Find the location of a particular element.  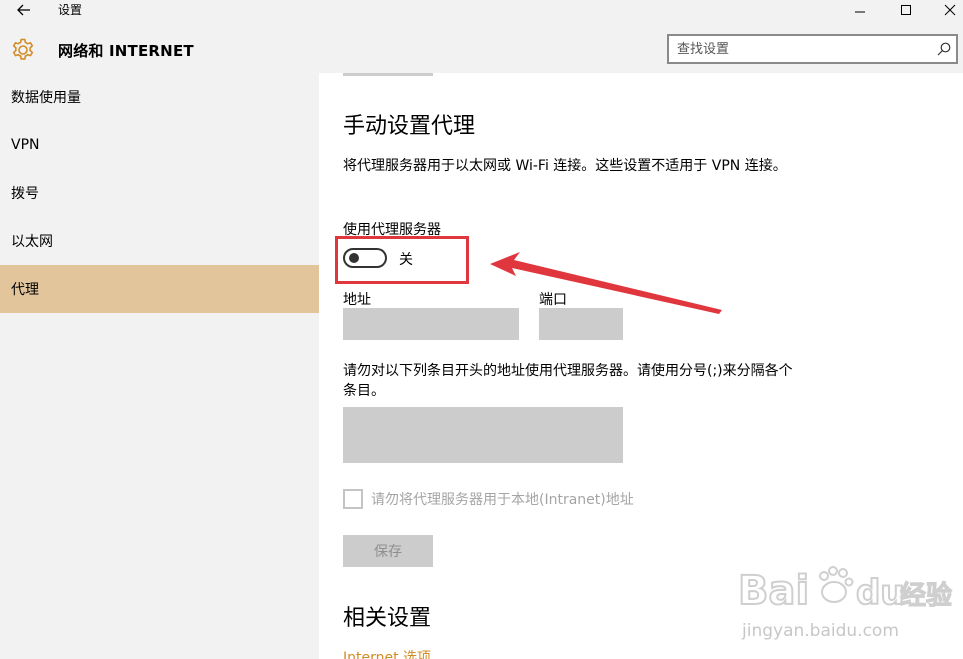

back-button is located at coordinates (24, 10).